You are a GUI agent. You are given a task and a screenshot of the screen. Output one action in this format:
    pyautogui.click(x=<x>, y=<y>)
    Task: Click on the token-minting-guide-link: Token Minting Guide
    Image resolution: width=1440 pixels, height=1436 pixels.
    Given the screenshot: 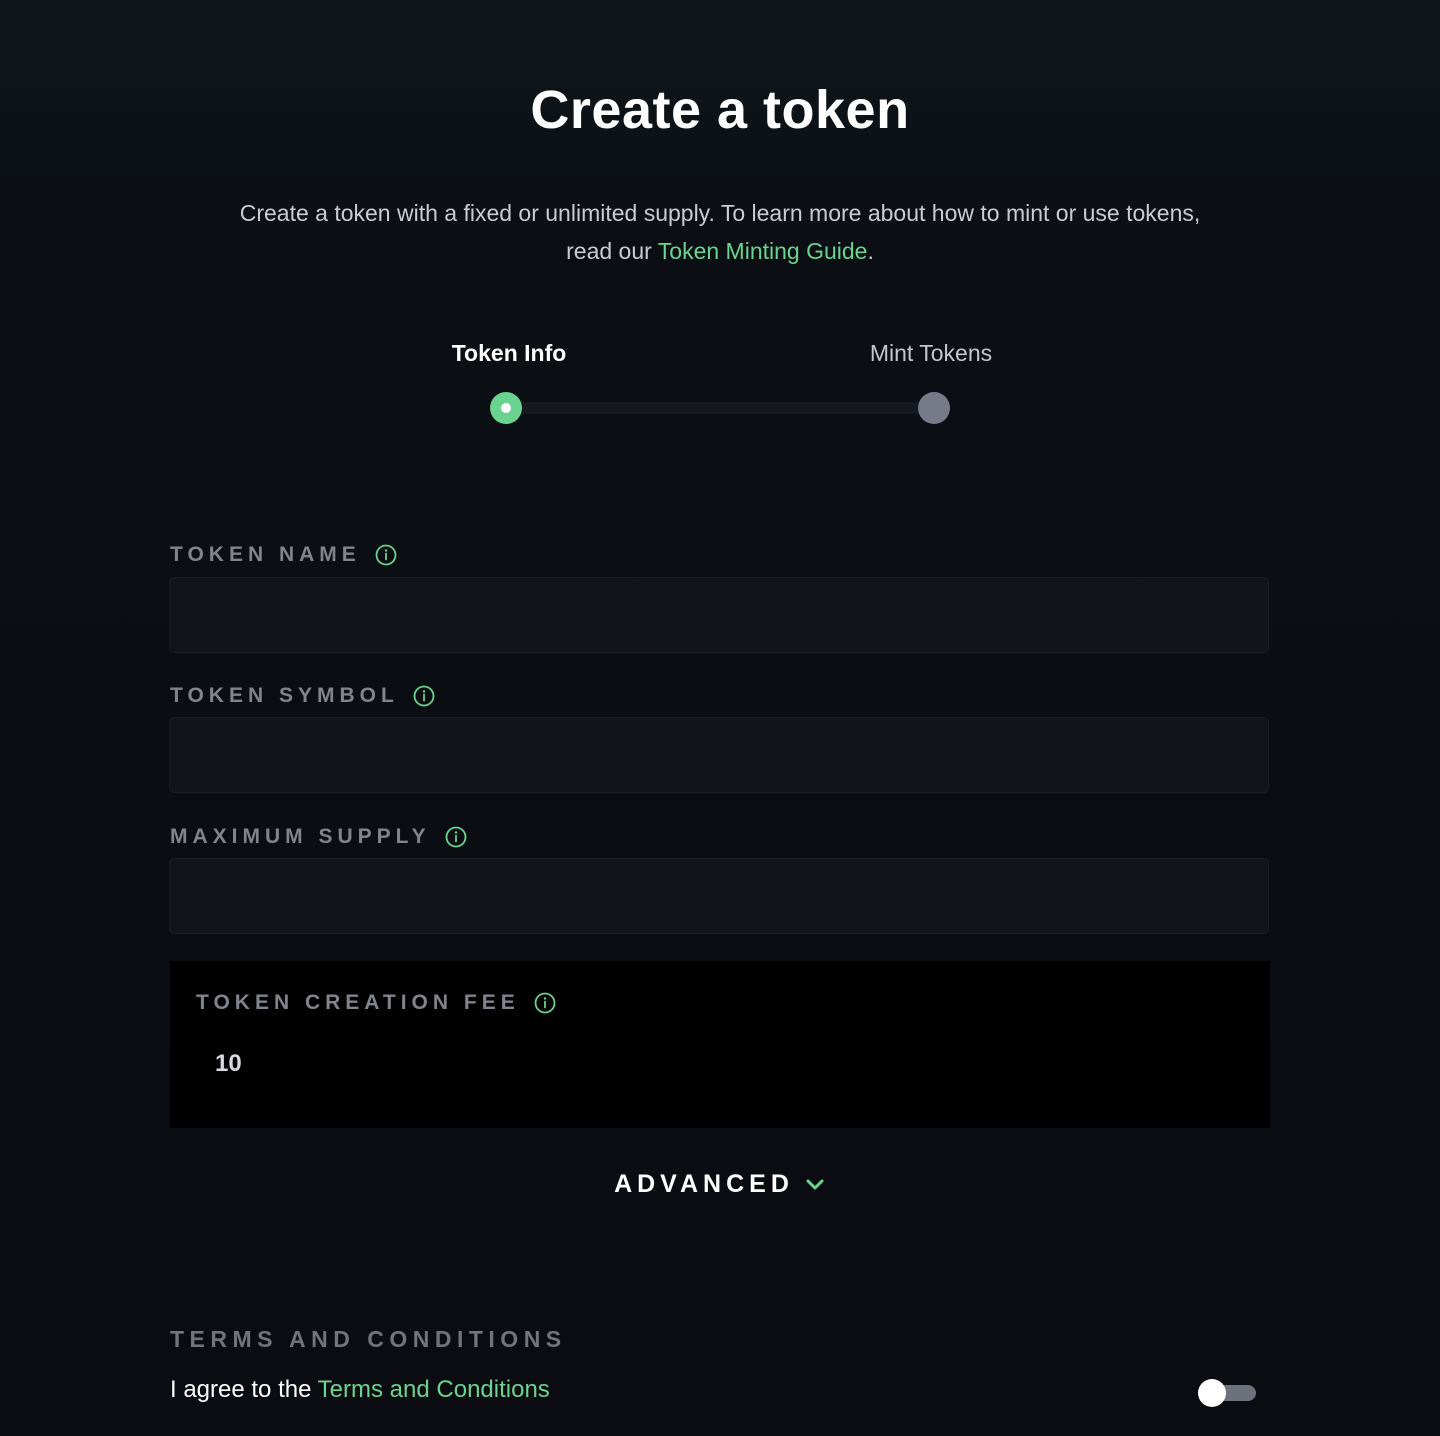 What is the action you would take?
    pyautogui.click(x=763, y=251)
    